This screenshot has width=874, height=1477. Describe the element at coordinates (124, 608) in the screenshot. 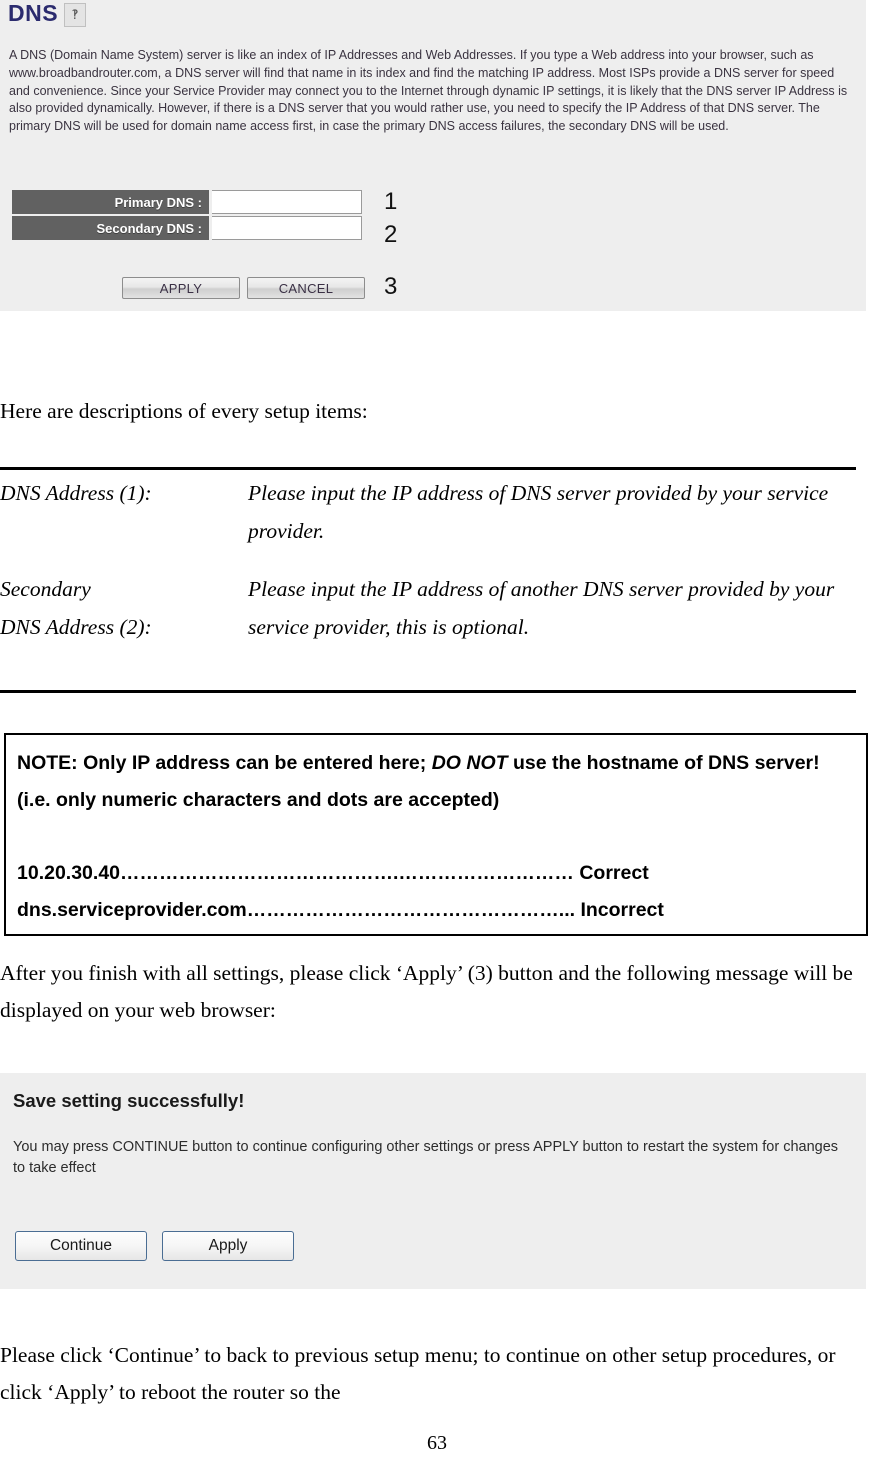

I see `definition-term: Secondary DNS Address (2):` at that location.